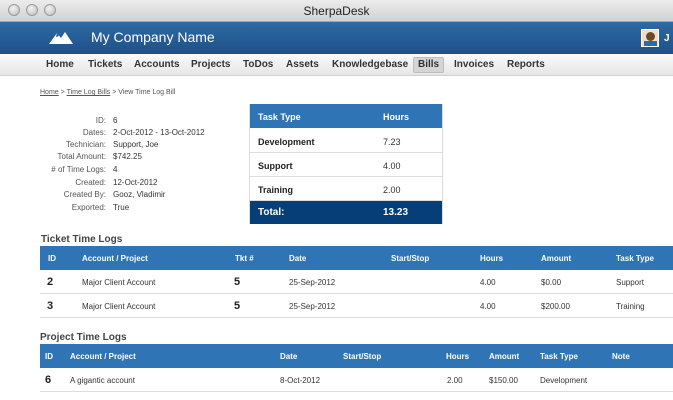  I want to click on detail-technician-row: Technician:, so click(73, 145).